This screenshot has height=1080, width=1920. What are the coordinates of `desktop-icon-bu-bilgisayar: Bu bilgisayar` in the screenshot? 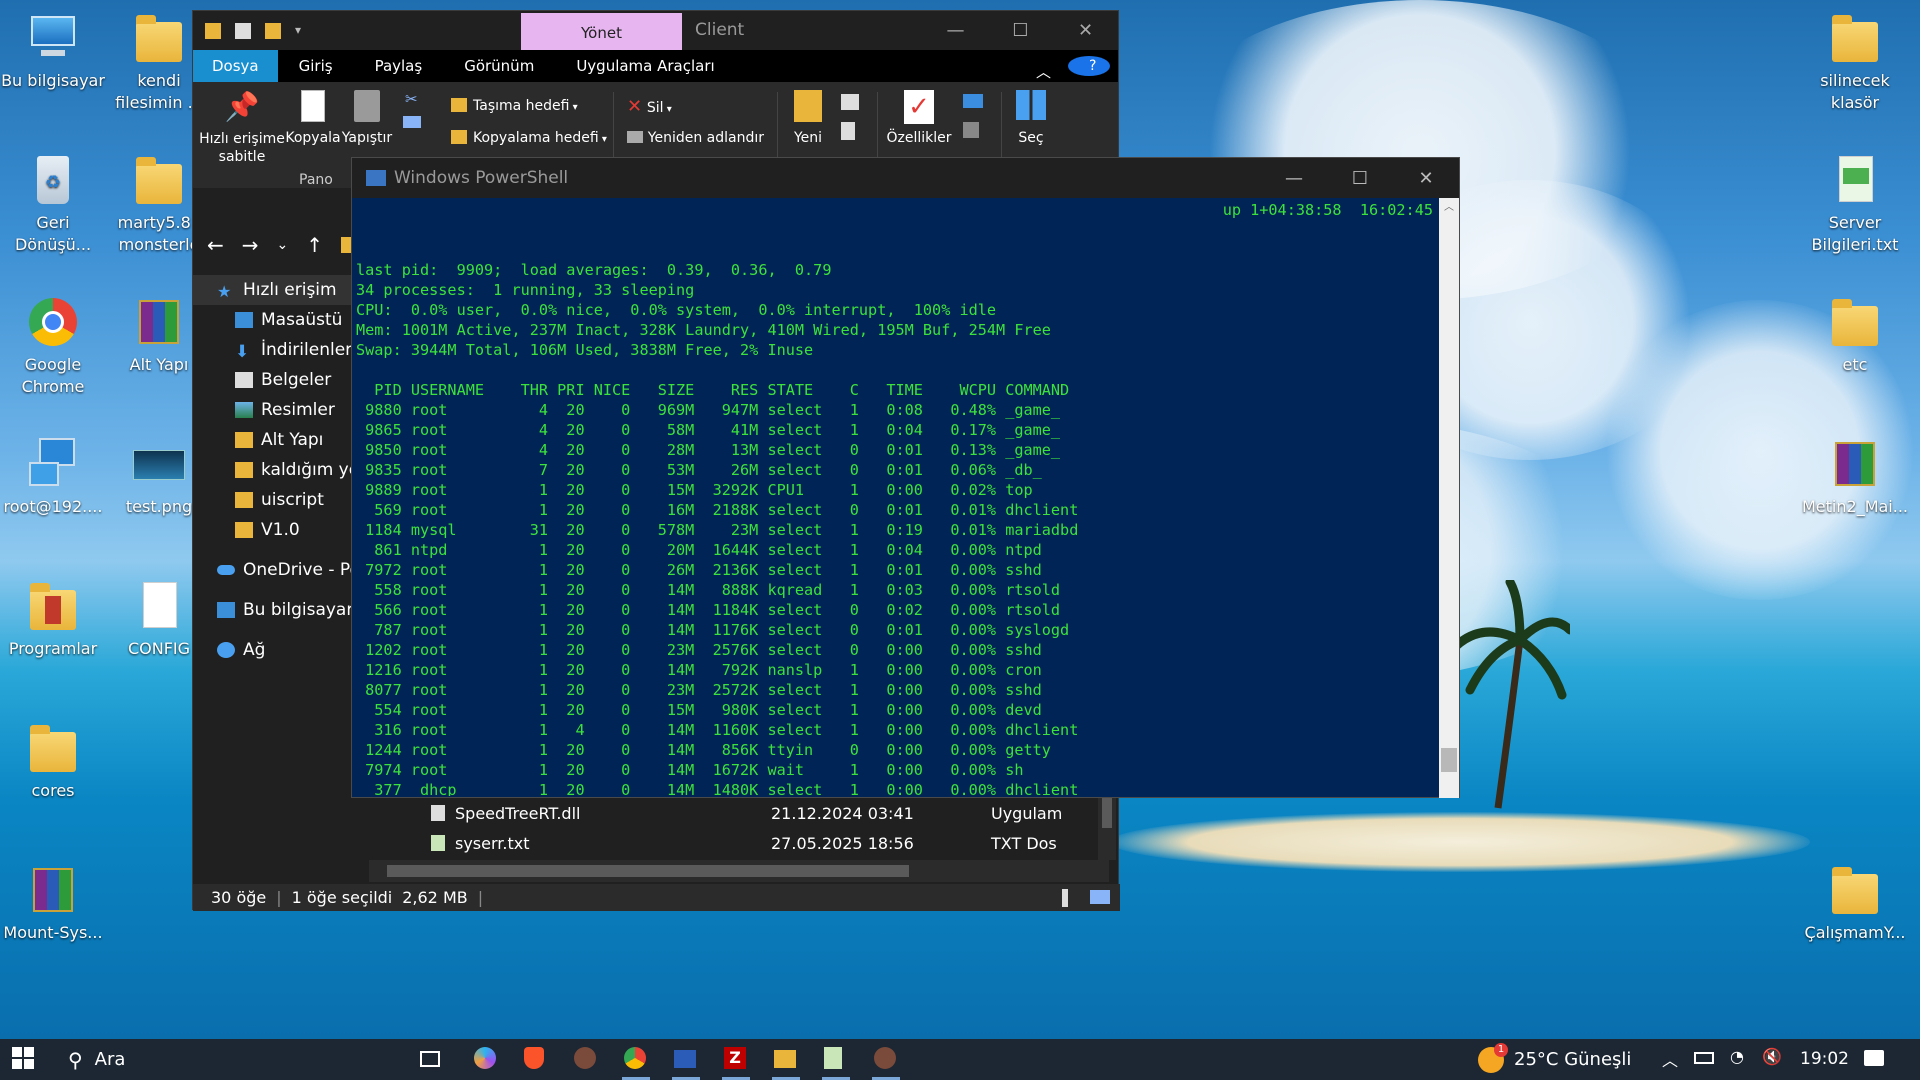 It's located at (53, 51).